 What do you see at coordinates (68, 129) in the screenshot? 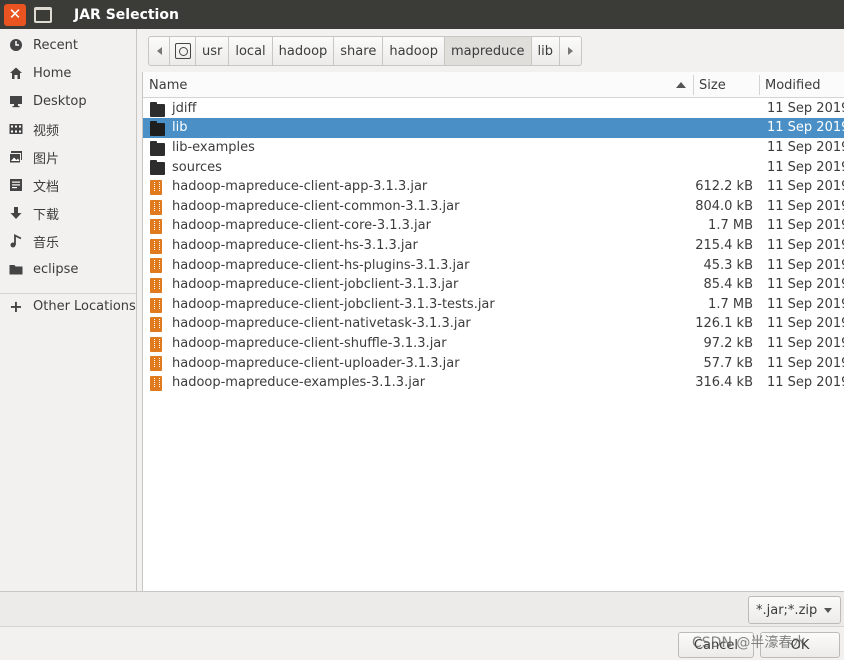
I see `sidebar-item-videos: 视频` at bounding box center [68, 129].